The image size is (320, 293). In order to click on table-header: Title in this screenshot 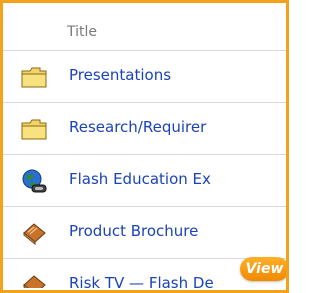, I will do `click(144, 26)`.